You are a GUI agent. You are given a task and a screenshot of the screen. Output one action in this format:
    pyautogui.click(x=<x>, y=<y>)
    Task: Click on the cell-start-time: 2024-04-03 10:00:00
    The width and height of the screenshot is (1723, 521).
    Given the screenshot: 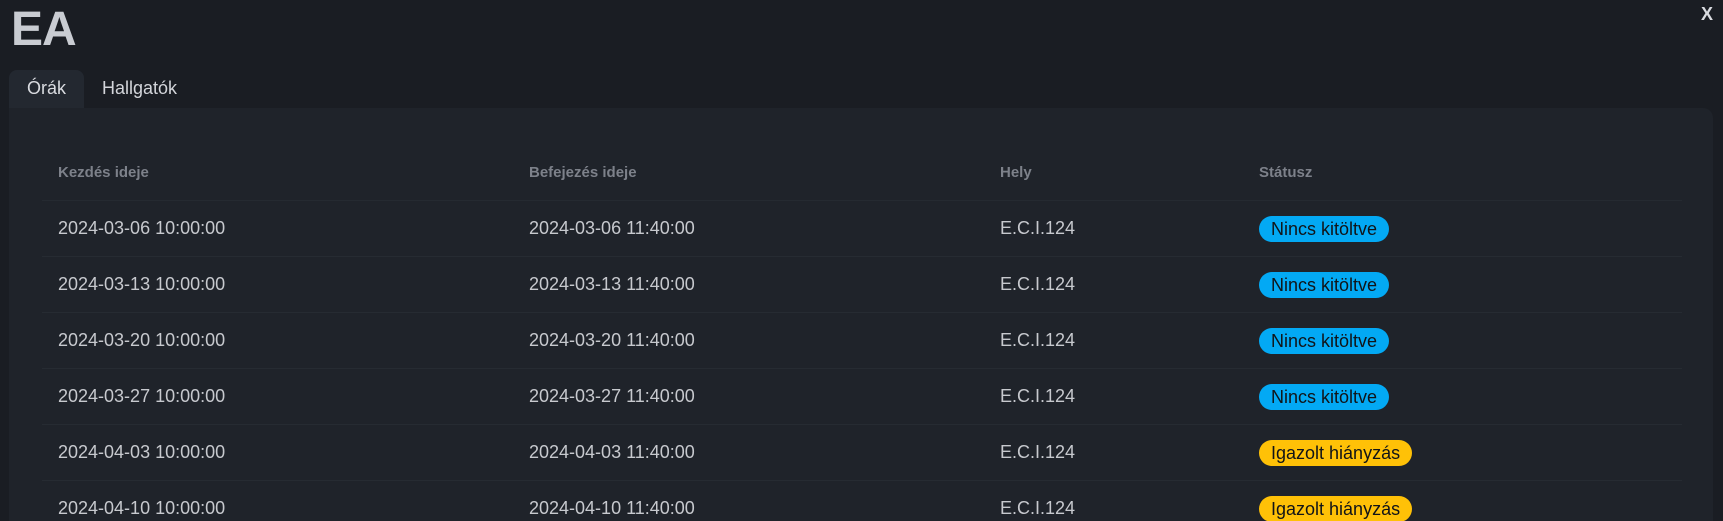 What is the action you would take?
    pyautogui.click(x=277, y=452)
    